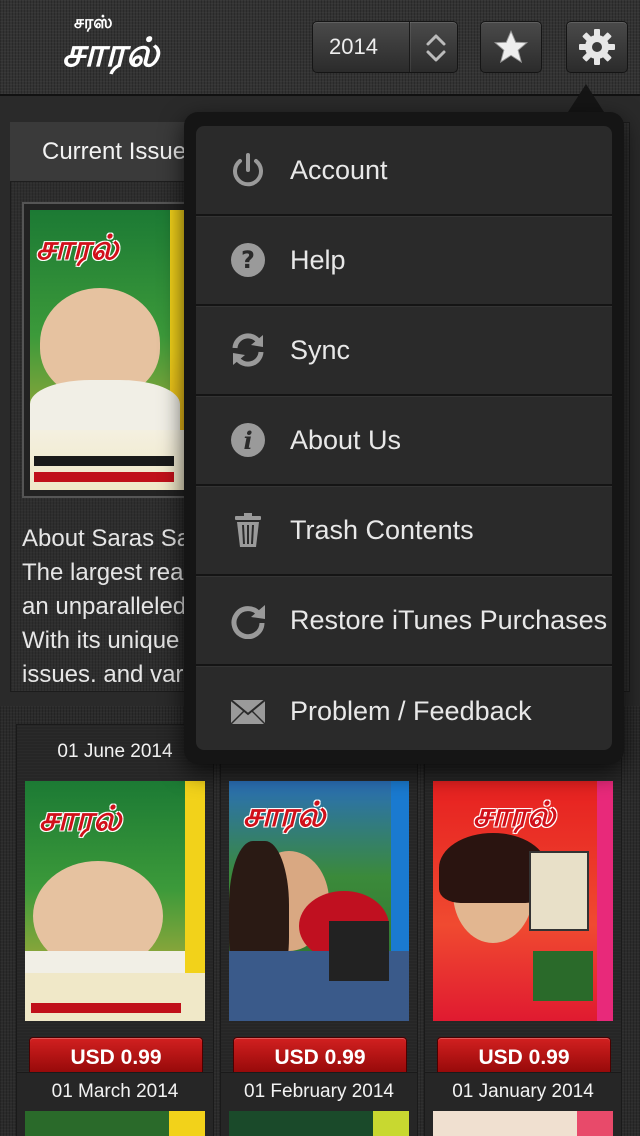 This screenshot has width=640, height=1136. Describe the element at coordinates (110, 53) in the screenshot. I see `logo-big-text: சாரல்` at that location.